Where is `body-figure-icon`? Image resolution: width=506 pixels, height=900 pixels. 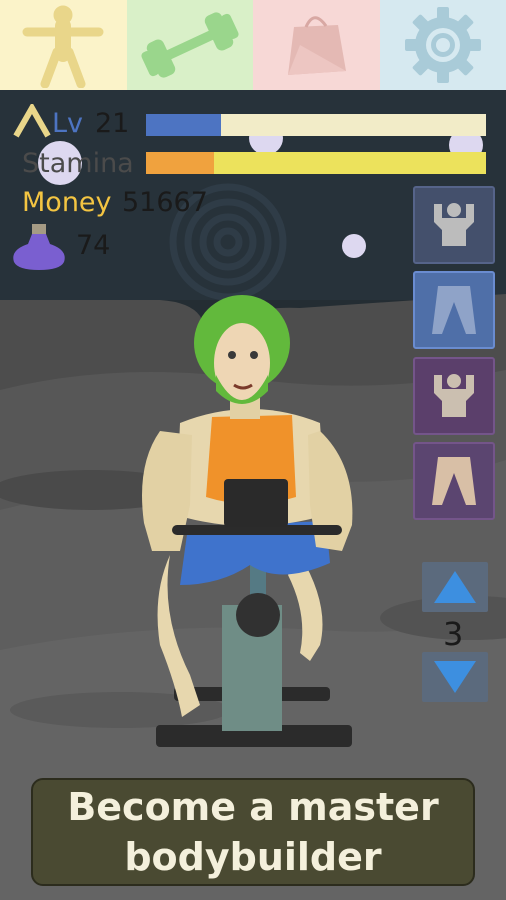 body-figure-icon is located at coordinates (63, 46).